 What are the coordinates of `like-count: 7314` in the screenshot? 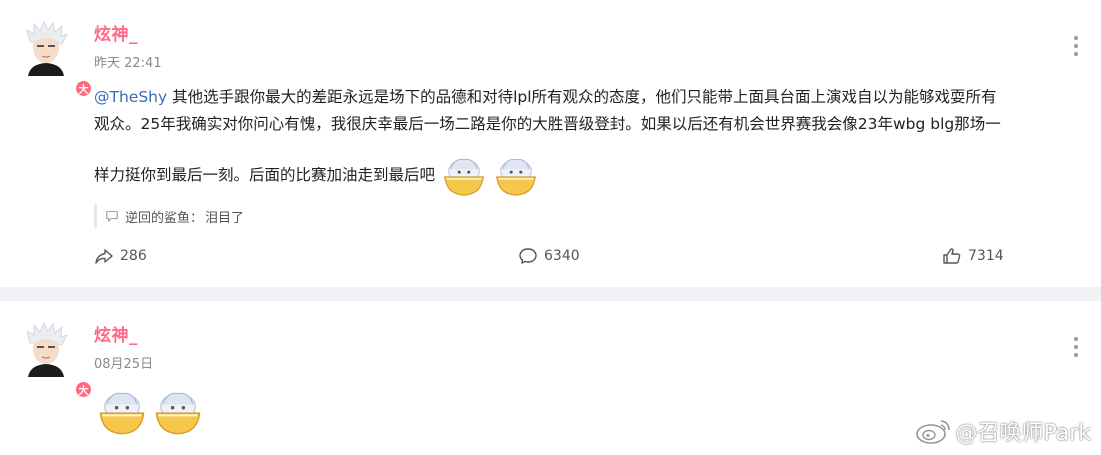 It's located at (986, 256).